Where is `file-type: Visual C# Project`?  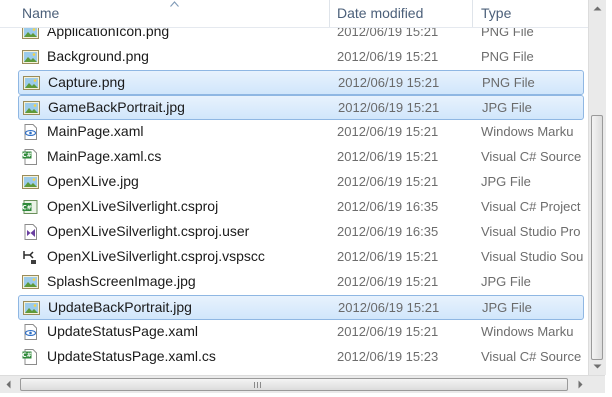 file-type: Visual C# Project is located at coordinates (531, 206).